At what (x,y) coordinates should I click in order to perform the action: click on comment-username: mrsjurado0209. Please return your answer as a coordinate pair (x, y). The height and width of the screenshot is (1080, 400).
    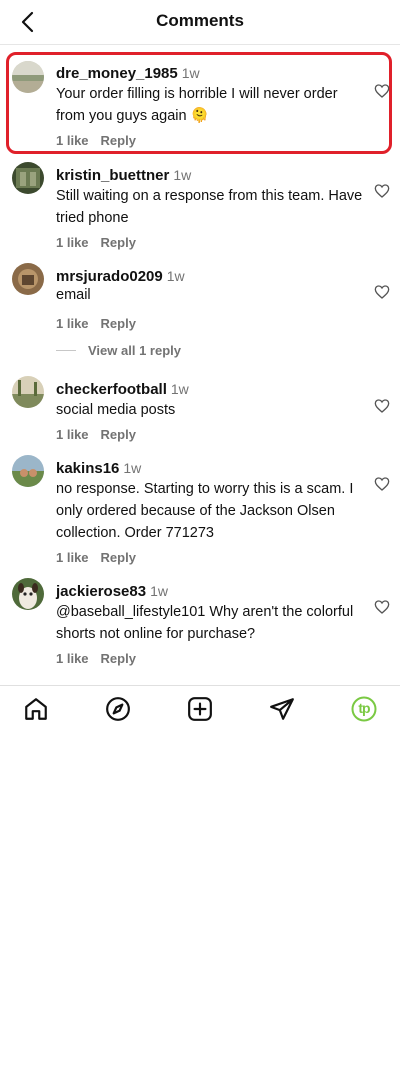
    Looking at the image, I should click on (109, 276).